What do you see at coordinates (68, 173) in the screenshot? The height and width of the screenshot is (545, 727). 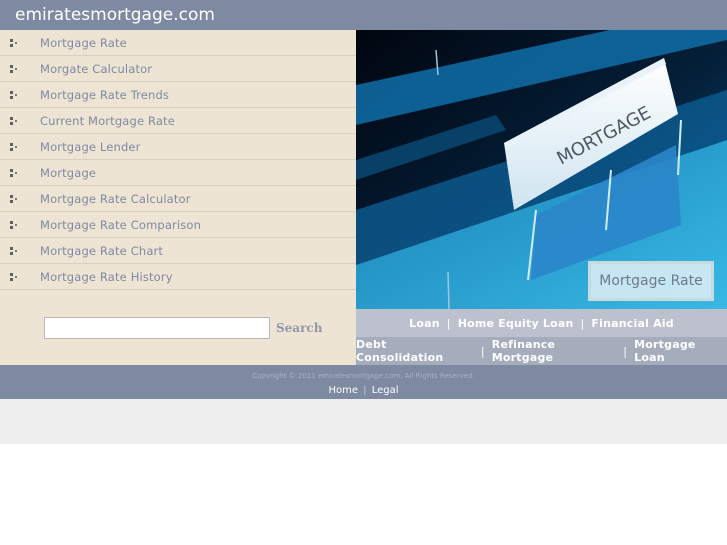 I see `sidebar-item-label: Mortgage` at bounding box center [68, 173].